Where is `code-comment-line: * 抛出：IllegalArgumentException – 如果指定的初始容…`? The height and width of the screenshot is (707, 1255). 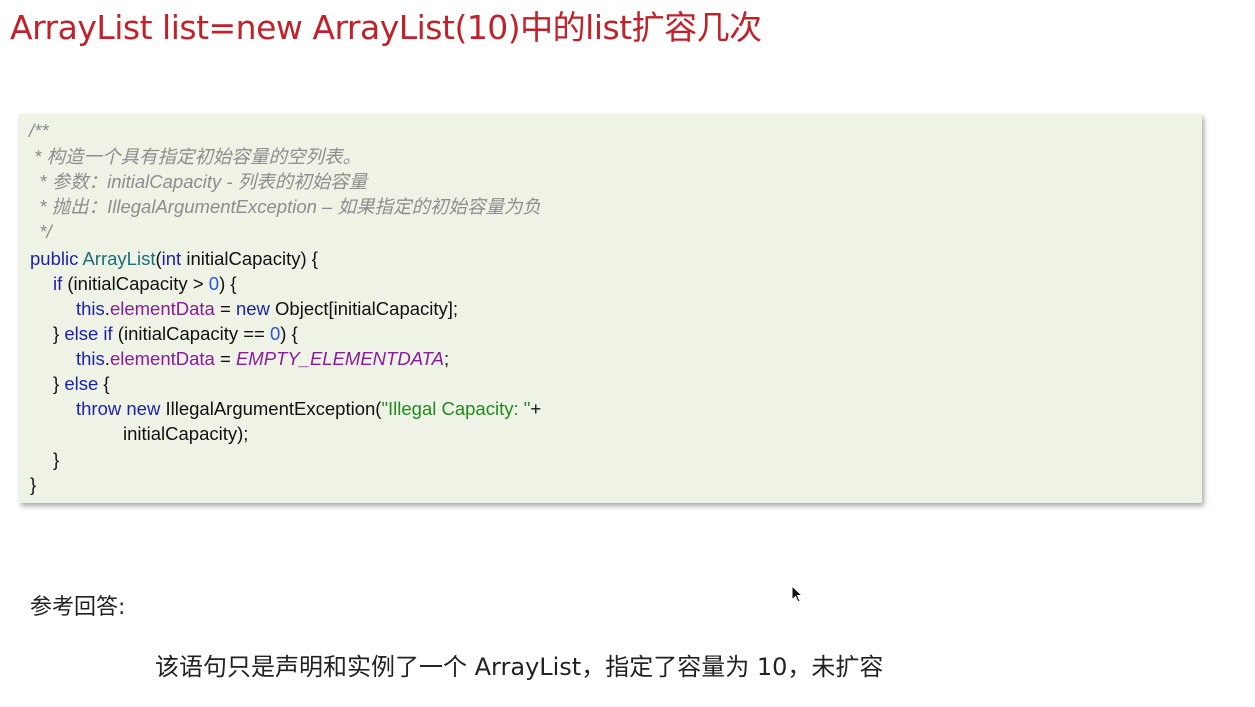 code-comment-line: * 抛出：IllegalArgumentException – 如果指定的初始容… is located at coordinates (285, 206).